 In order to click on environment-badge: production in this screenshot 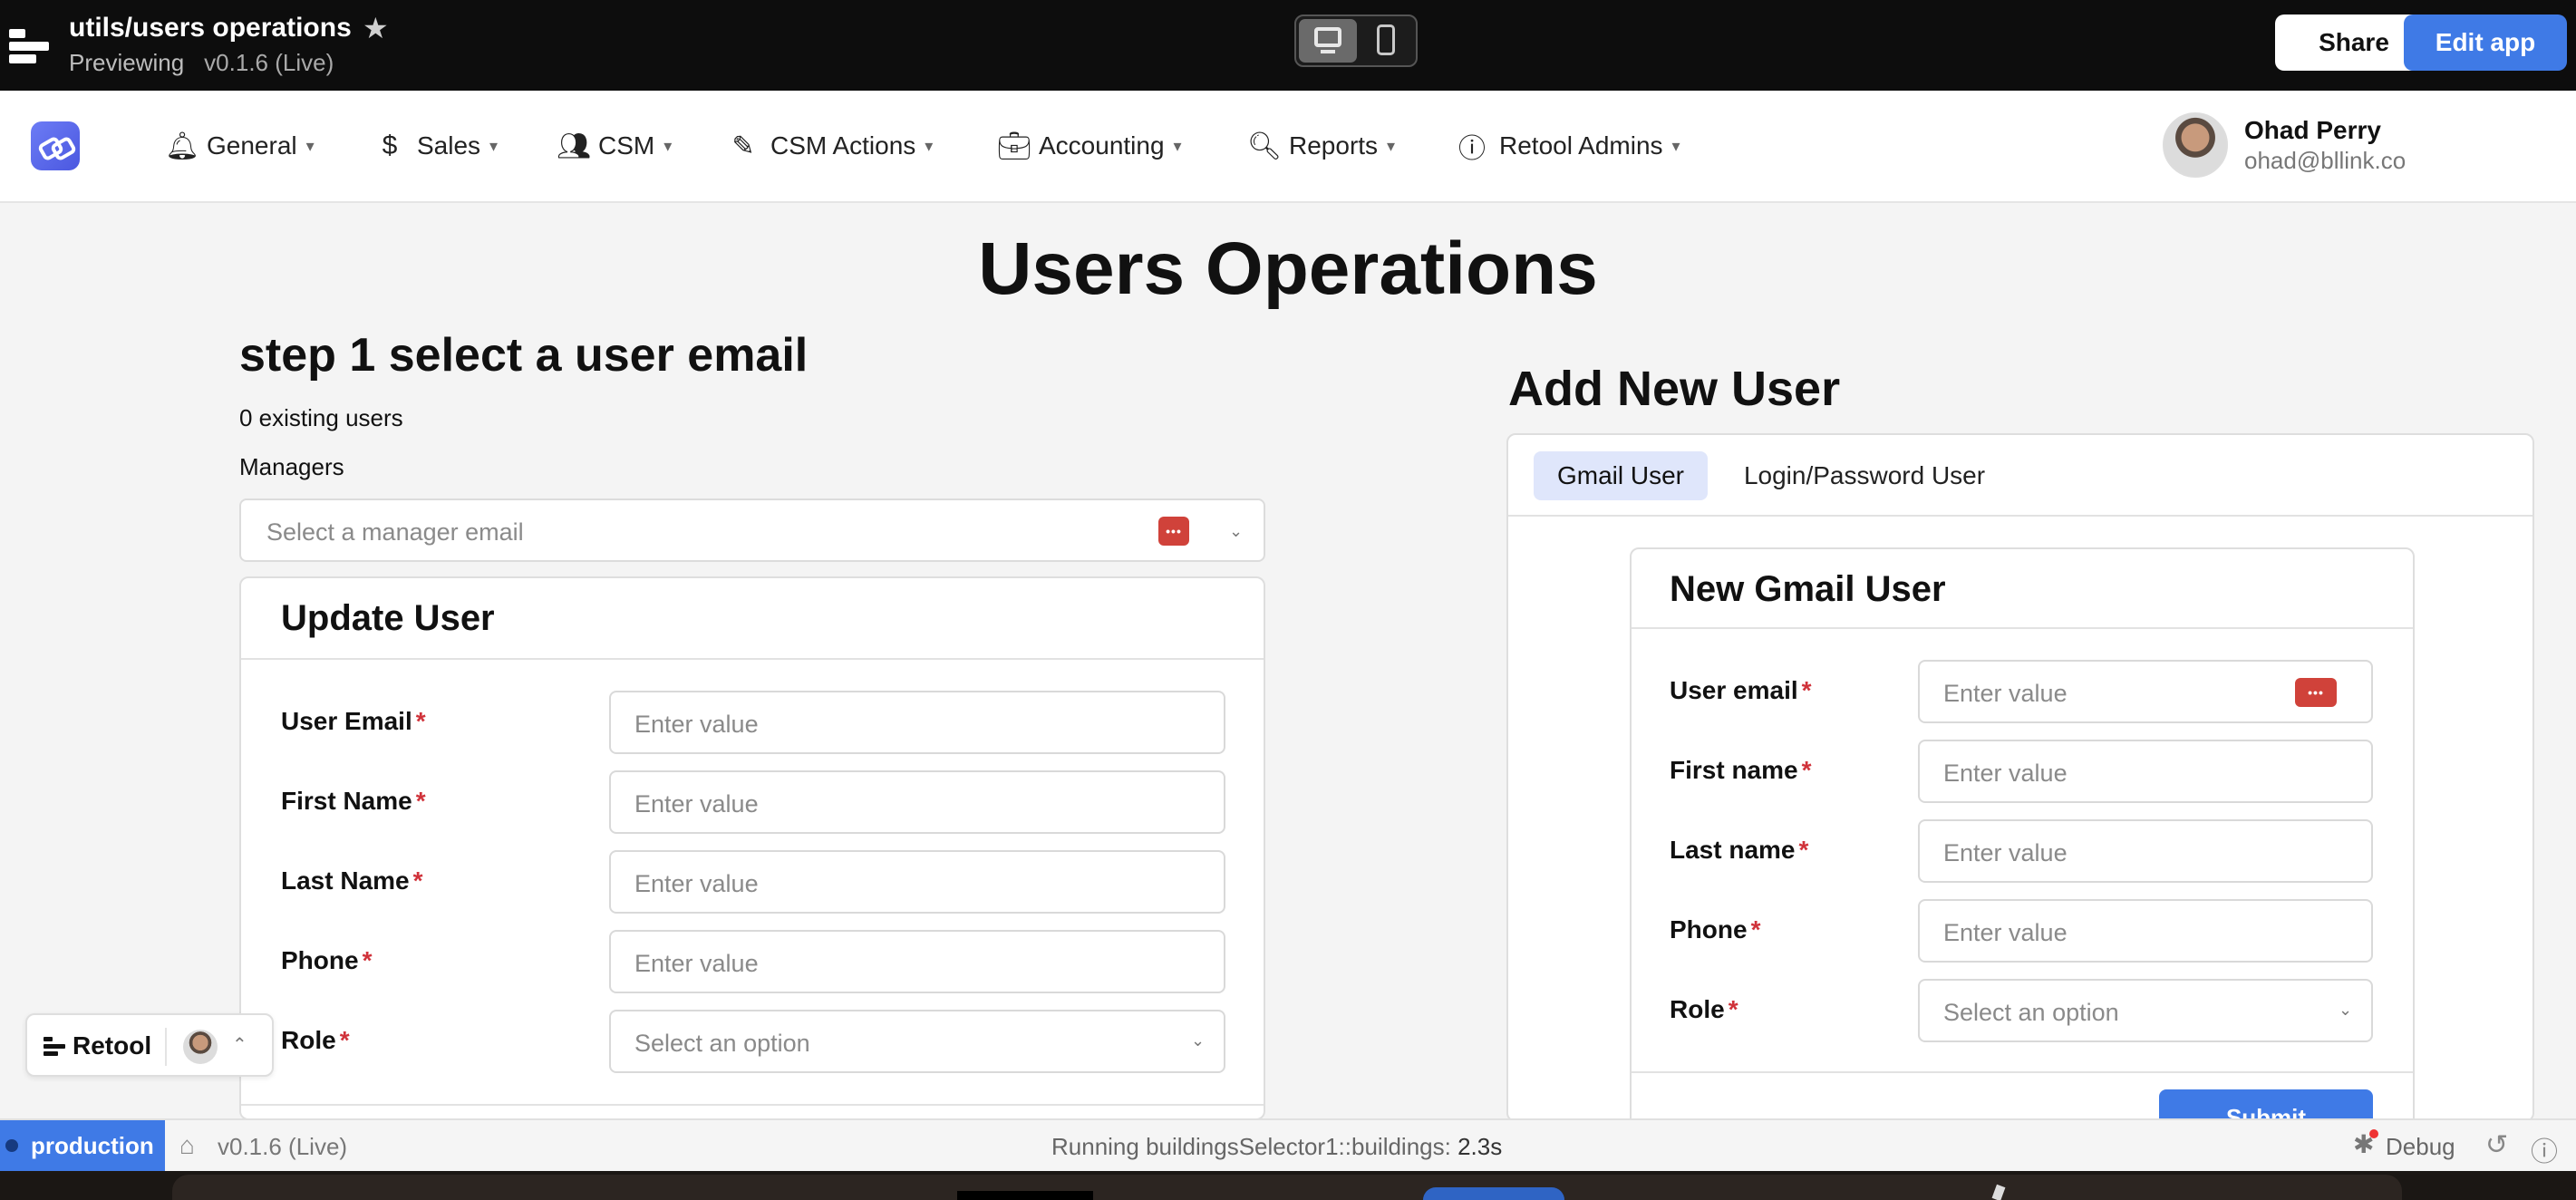, I will do `click(82, 1145)`.